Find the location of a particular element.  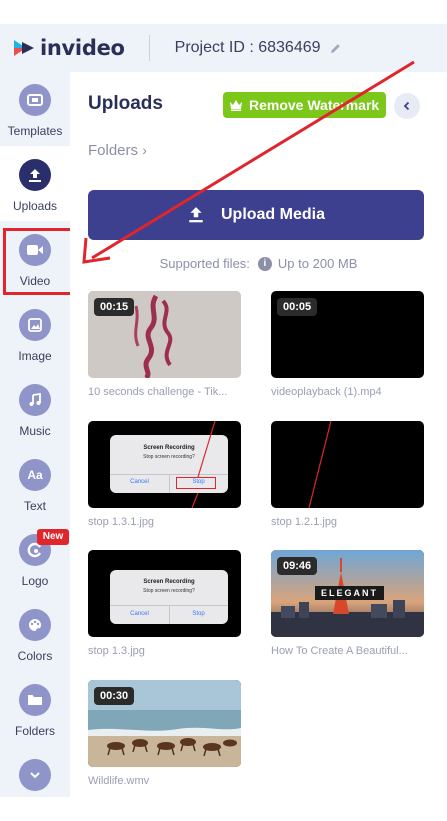

bottom-strip is located at coordinates (223, 809).